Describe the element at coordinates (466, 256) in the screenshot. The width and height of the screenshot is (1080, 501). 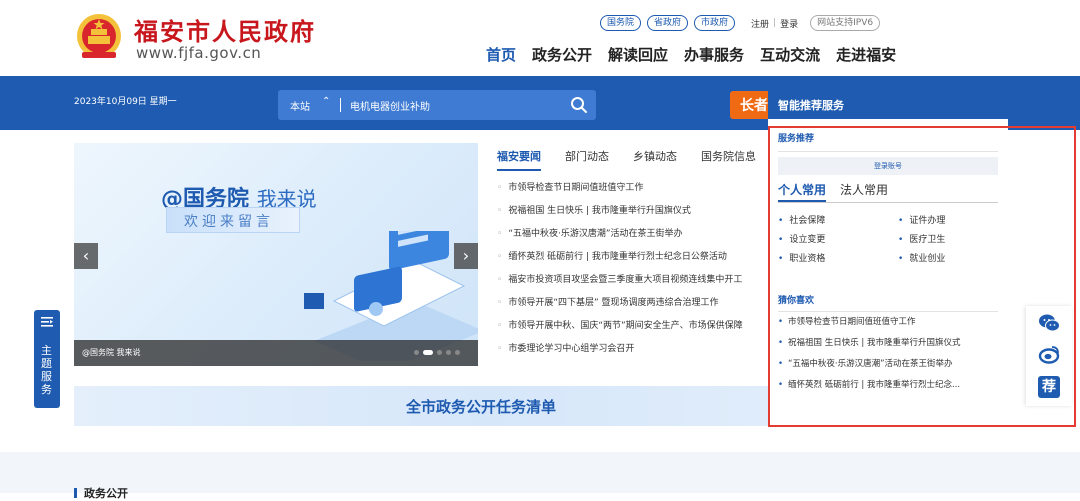
I see `chevron-right-icon: ›` at that location.